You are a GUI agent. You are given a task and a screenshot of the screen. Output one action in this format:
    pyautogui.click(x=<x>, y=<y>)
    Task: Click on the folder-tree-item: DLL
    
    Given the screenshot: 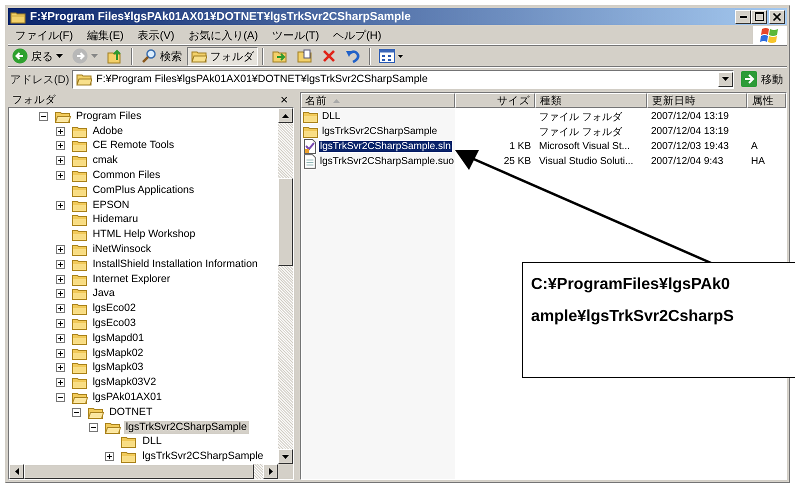 What is the action you would take?
    pyautogui.click(x=152, y=441)
    